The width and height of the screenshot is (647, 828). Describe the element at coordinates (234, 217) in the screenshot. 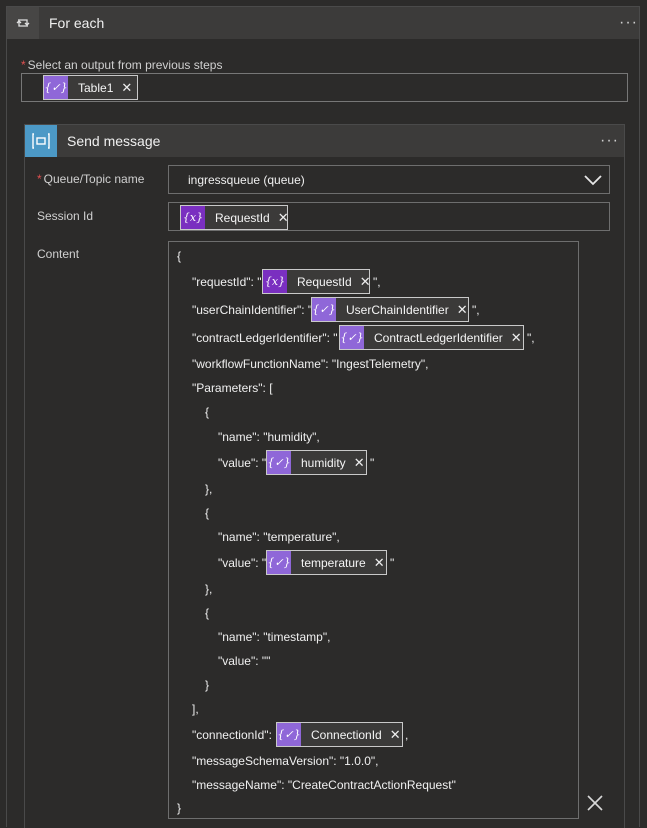

I see `token-session-requestid: {x} RequestId ✕` at that location.